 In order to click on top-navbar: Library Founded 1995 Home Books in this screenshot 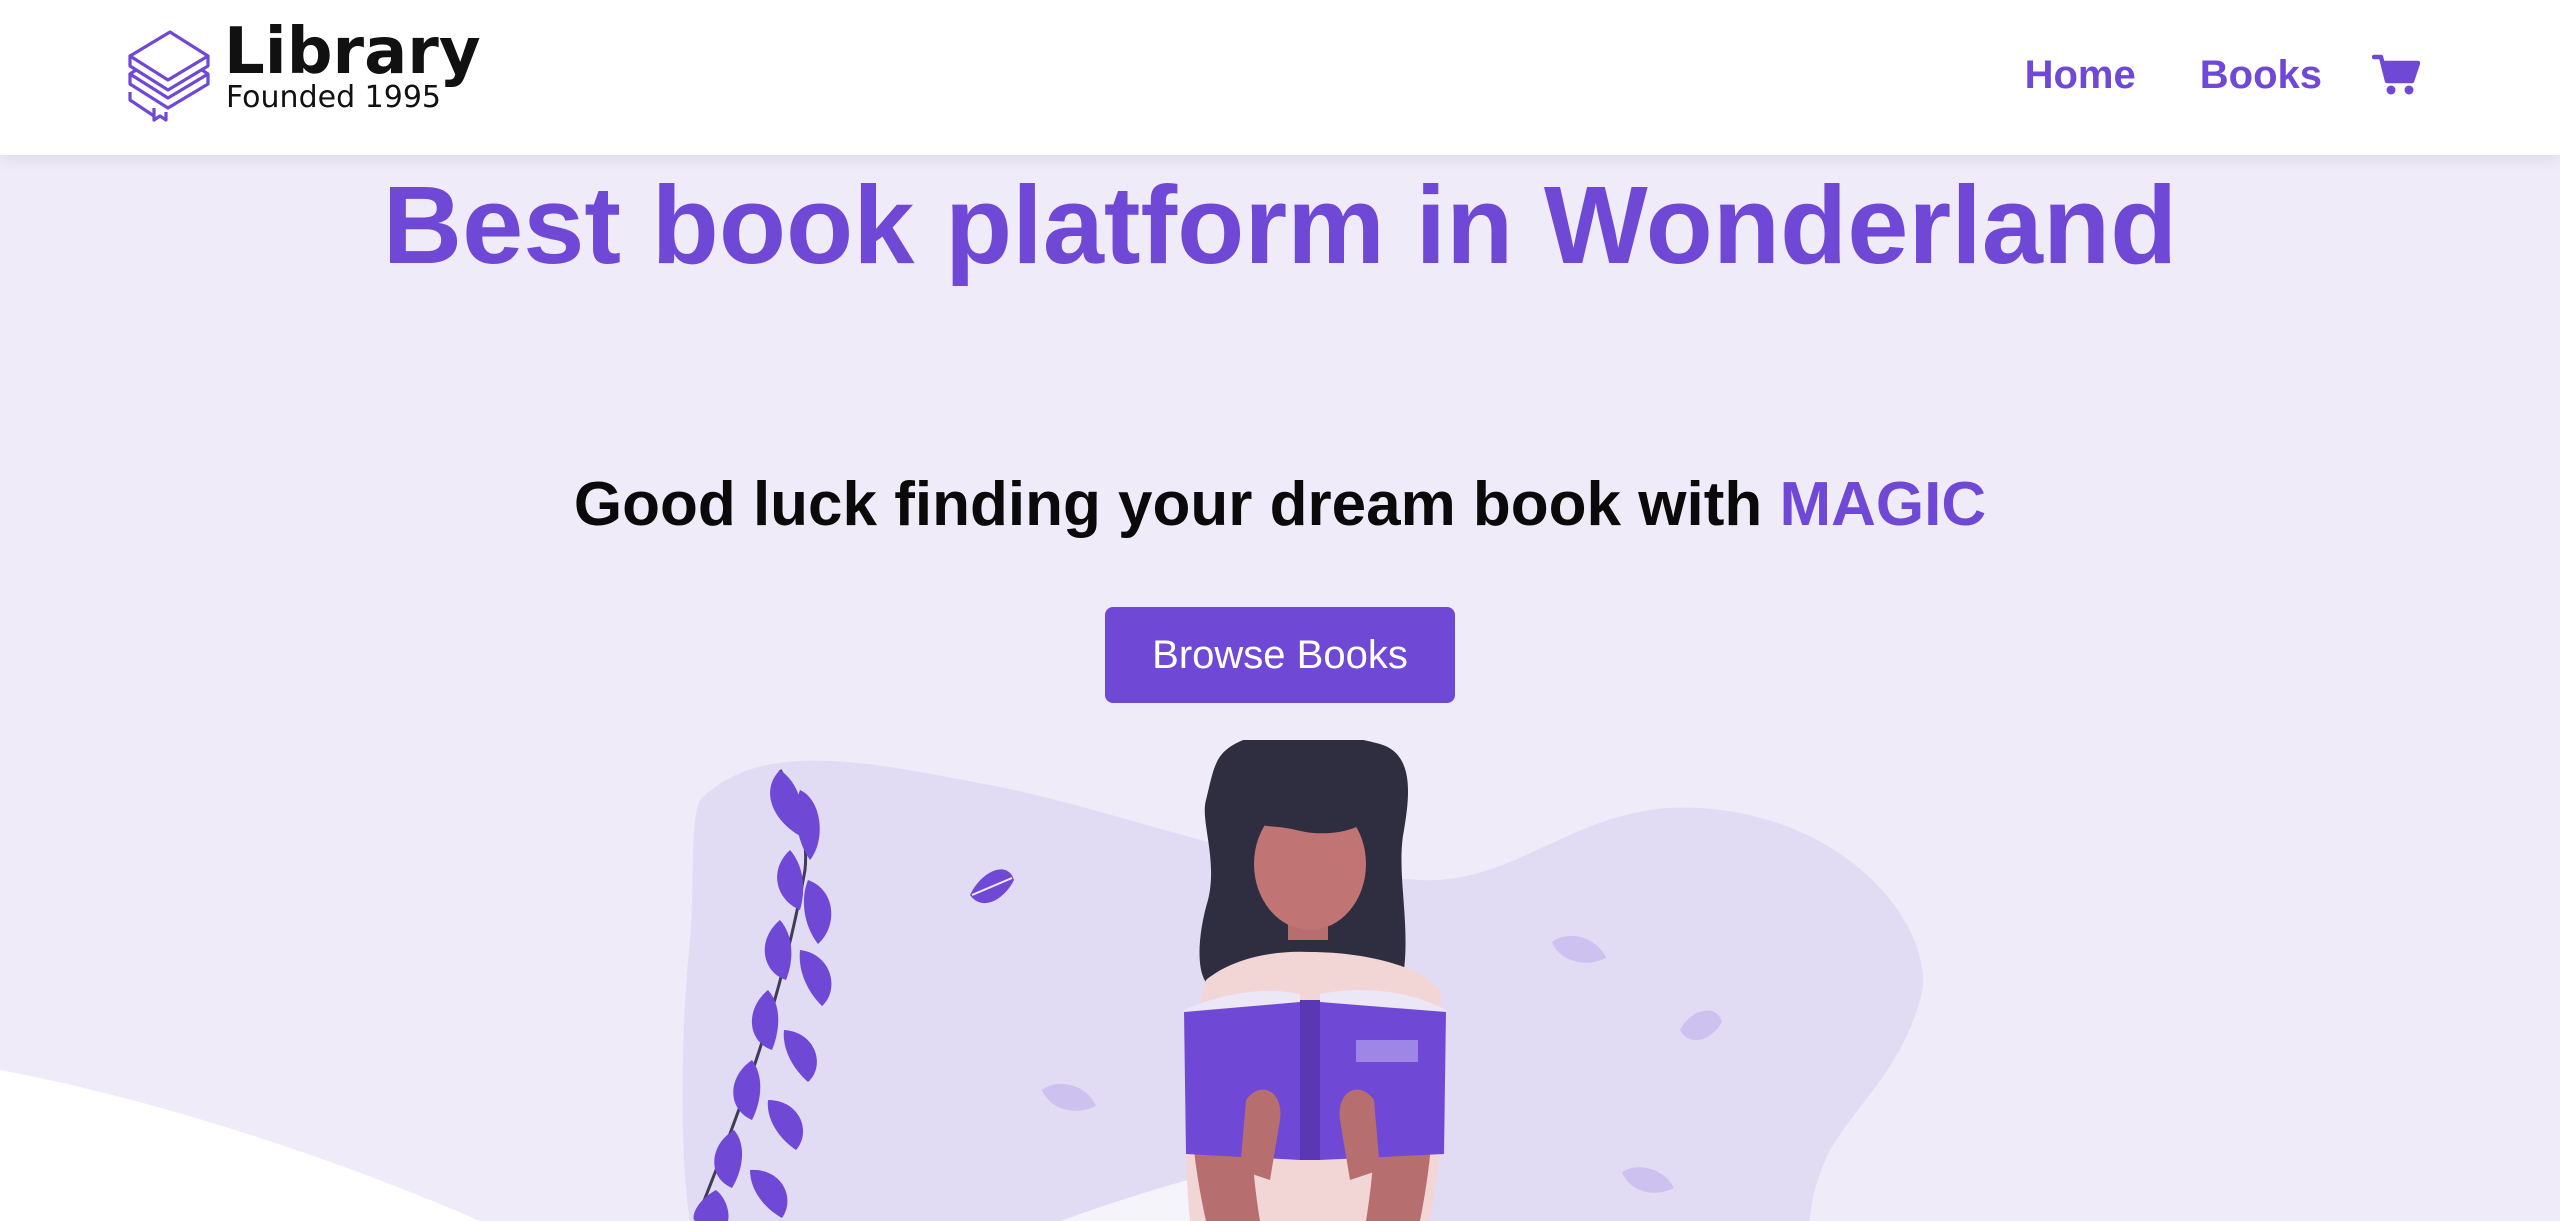, I will do `click(1280, 77)`.